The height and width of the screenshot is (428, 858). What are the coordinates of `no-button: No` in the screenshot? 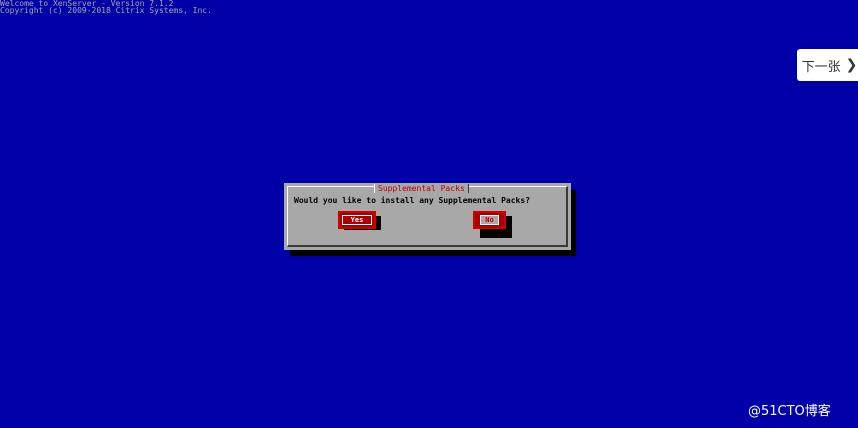 It's located at (489, 220).